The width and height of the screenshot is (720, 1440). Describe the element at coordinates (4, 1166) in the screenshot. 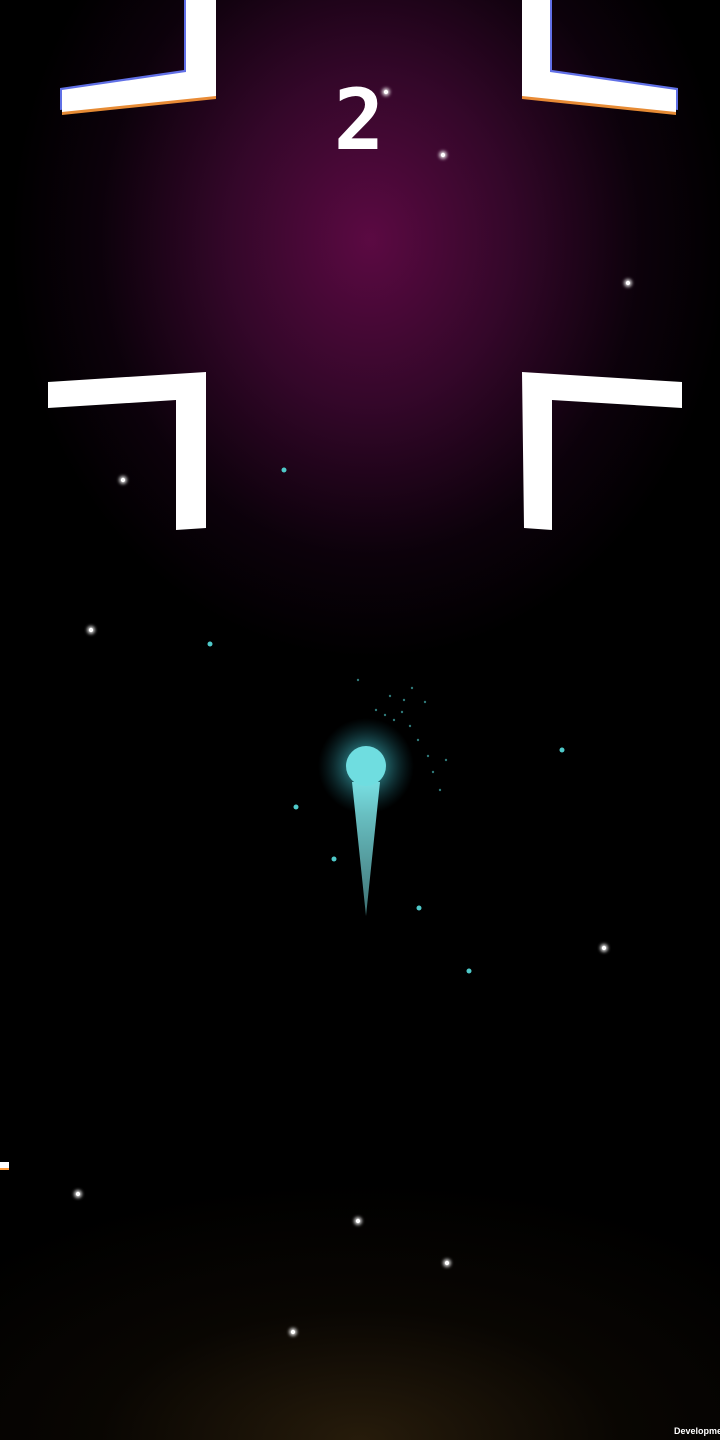

I see `wall-fragment-left-edge` at that location.